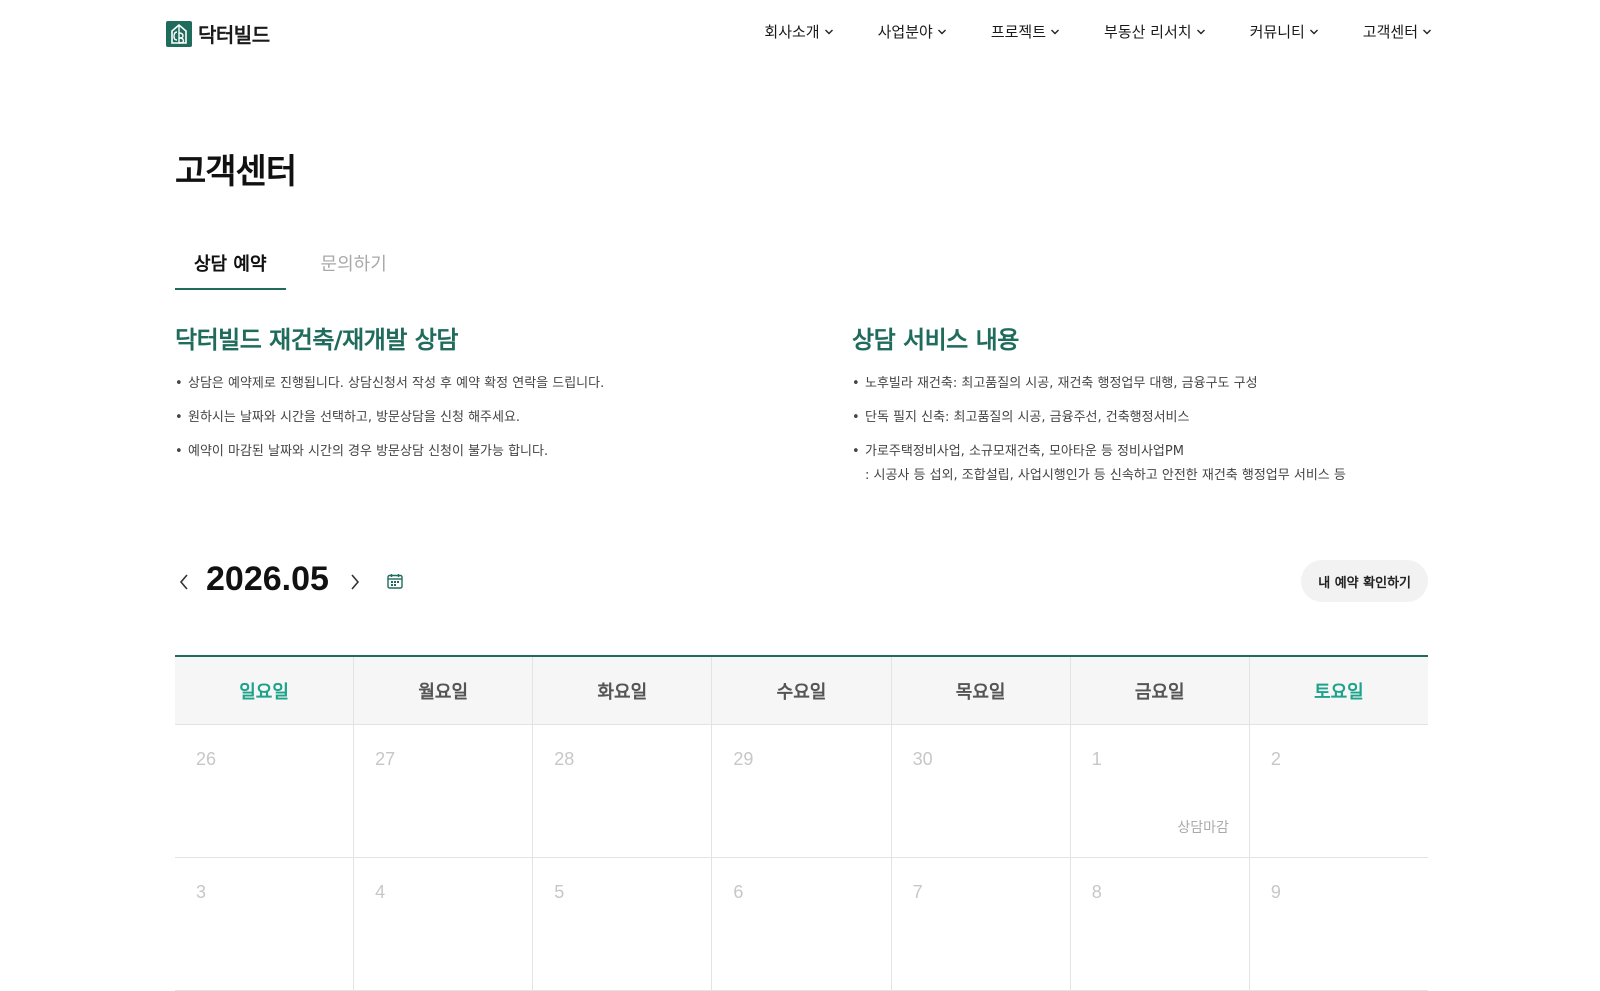 The width and height of the screenshot is (1600, 991). I want to click on calendar-day-cell: 7, so click(981, 924).